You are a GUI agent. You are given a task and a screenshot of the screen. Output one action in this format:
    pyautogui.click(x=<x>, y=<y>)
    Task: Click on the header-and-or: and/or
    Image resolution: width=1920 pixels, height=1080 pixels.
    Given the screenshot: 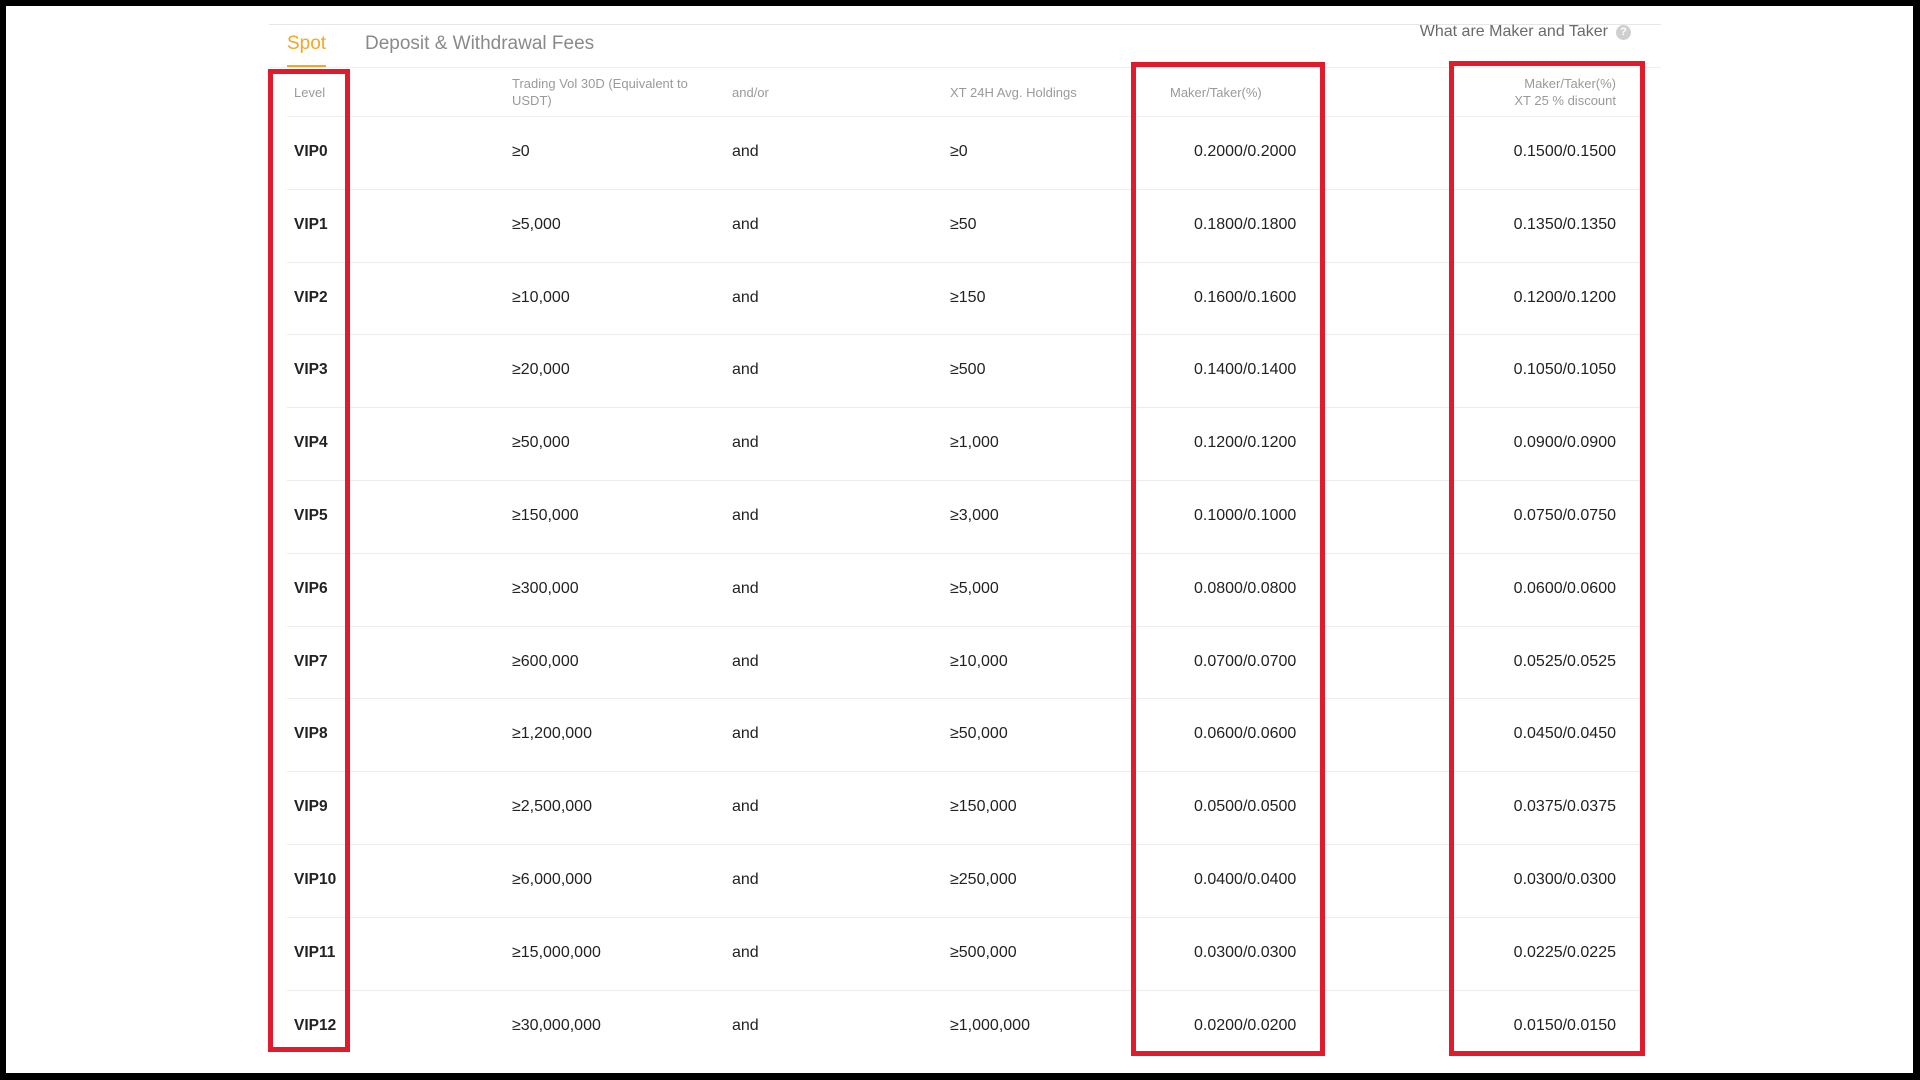 What is the action you would take?
    pyautogui.click(x=750, y=92)
    